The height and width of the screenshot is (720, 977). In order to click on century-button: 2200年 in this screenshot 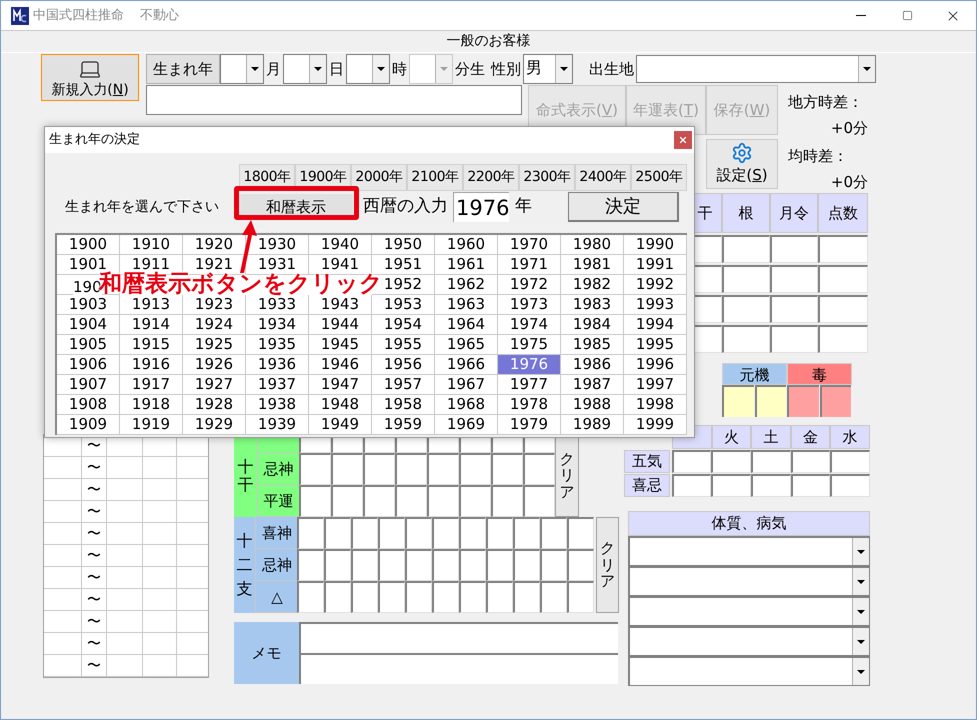, I will do `click(491, 177)`.